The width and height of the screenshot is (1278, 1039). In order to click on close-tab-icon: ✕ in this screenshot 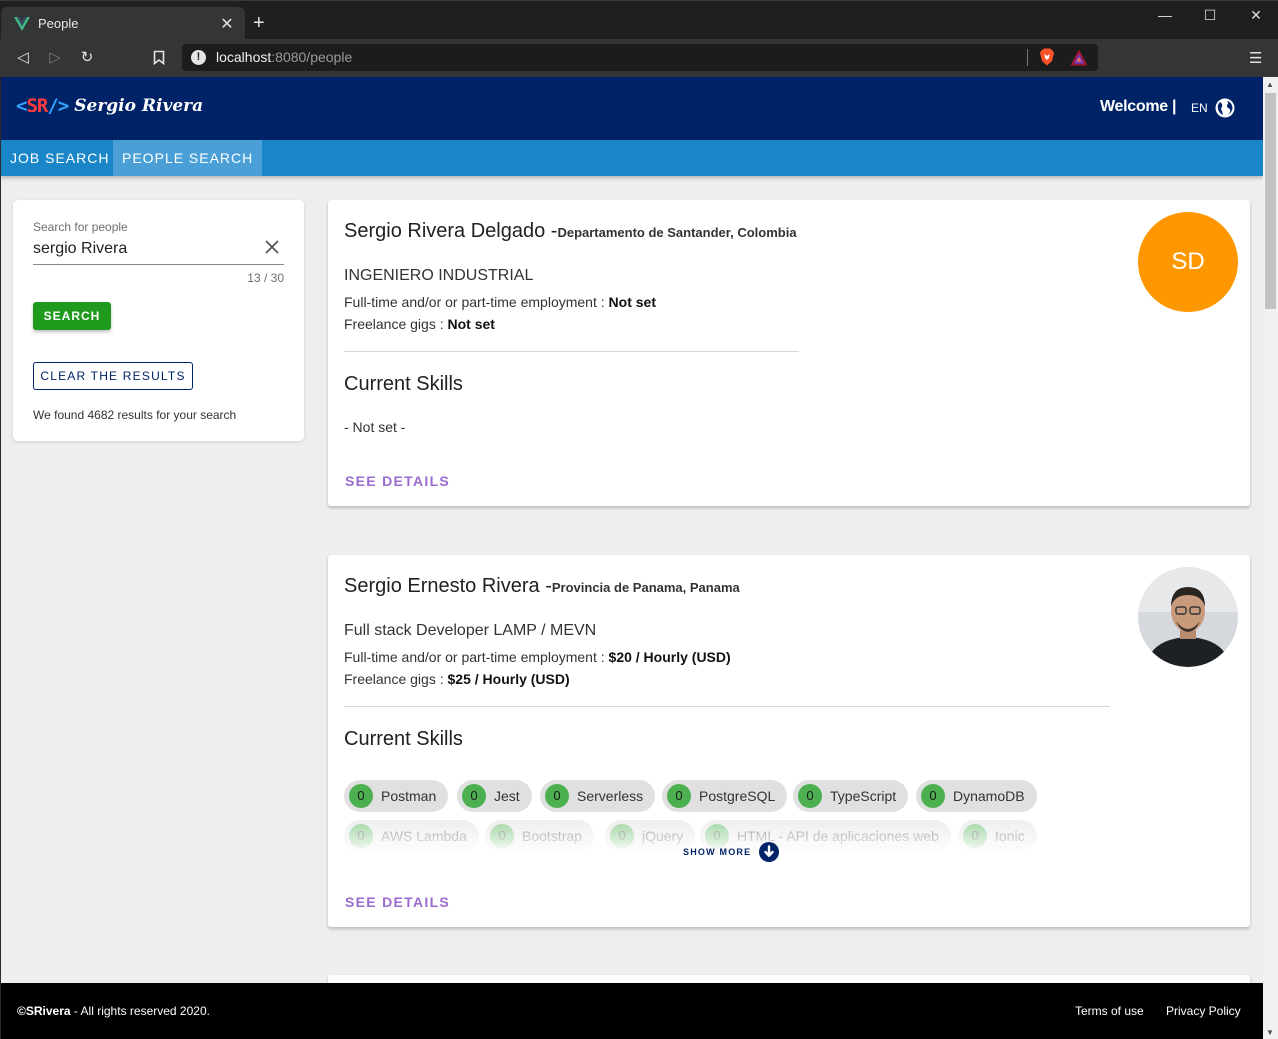, I will do `click(227, 24)`.